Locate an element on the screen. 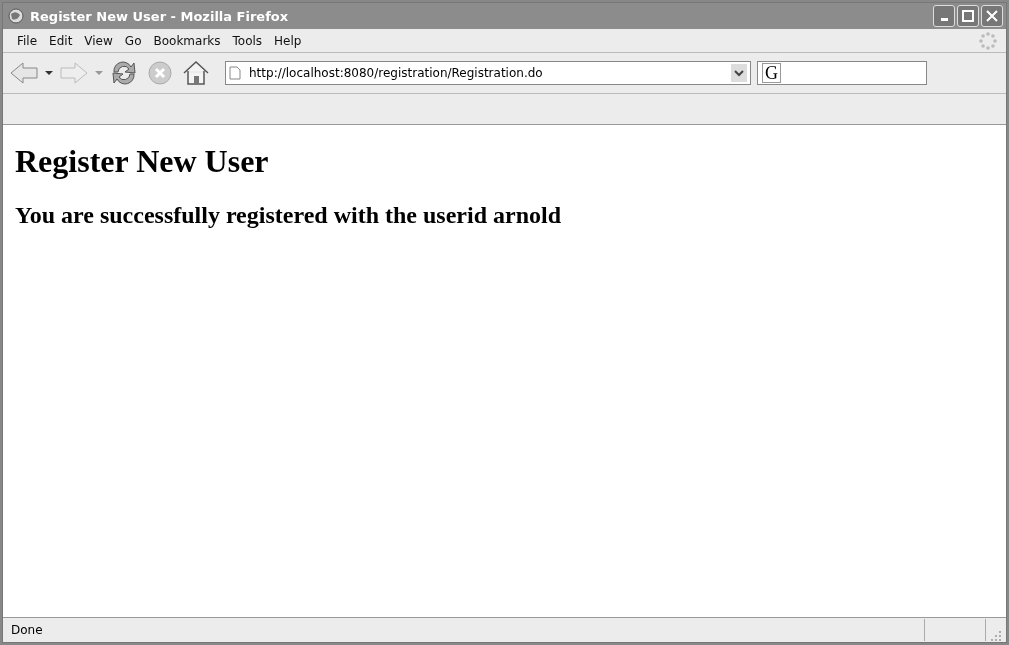 The height and width of the screenshot is (645, 1009). menu-item: Edit is located at coordinates (61, 40).